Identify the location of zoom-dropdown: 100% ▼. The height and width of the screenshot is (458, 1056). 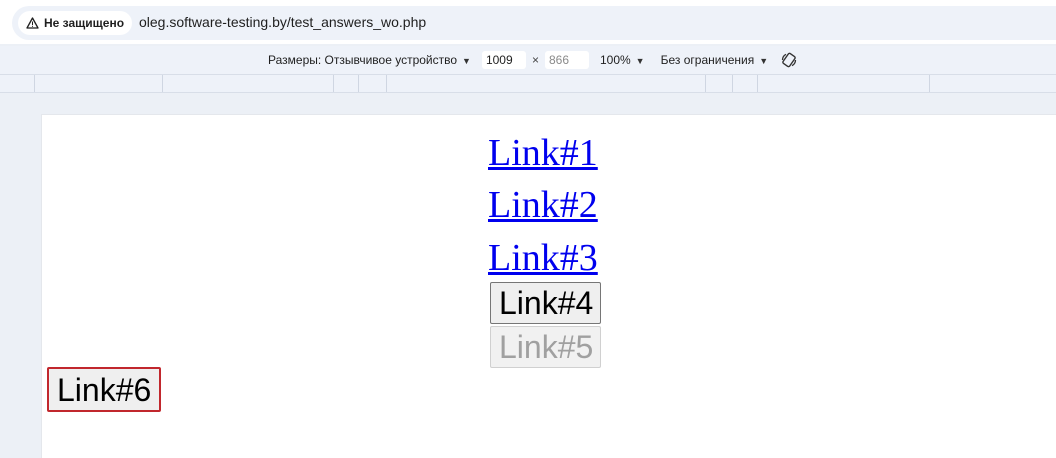
(622, 60).